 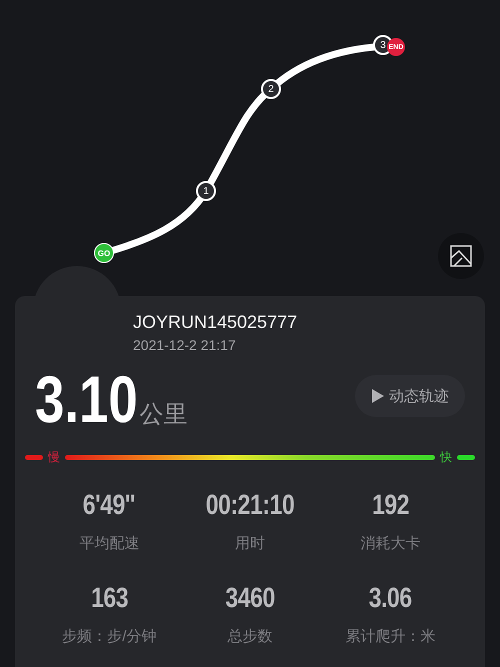 I want to click on username: JOYRUN145025777, so click(x=215, y=322).